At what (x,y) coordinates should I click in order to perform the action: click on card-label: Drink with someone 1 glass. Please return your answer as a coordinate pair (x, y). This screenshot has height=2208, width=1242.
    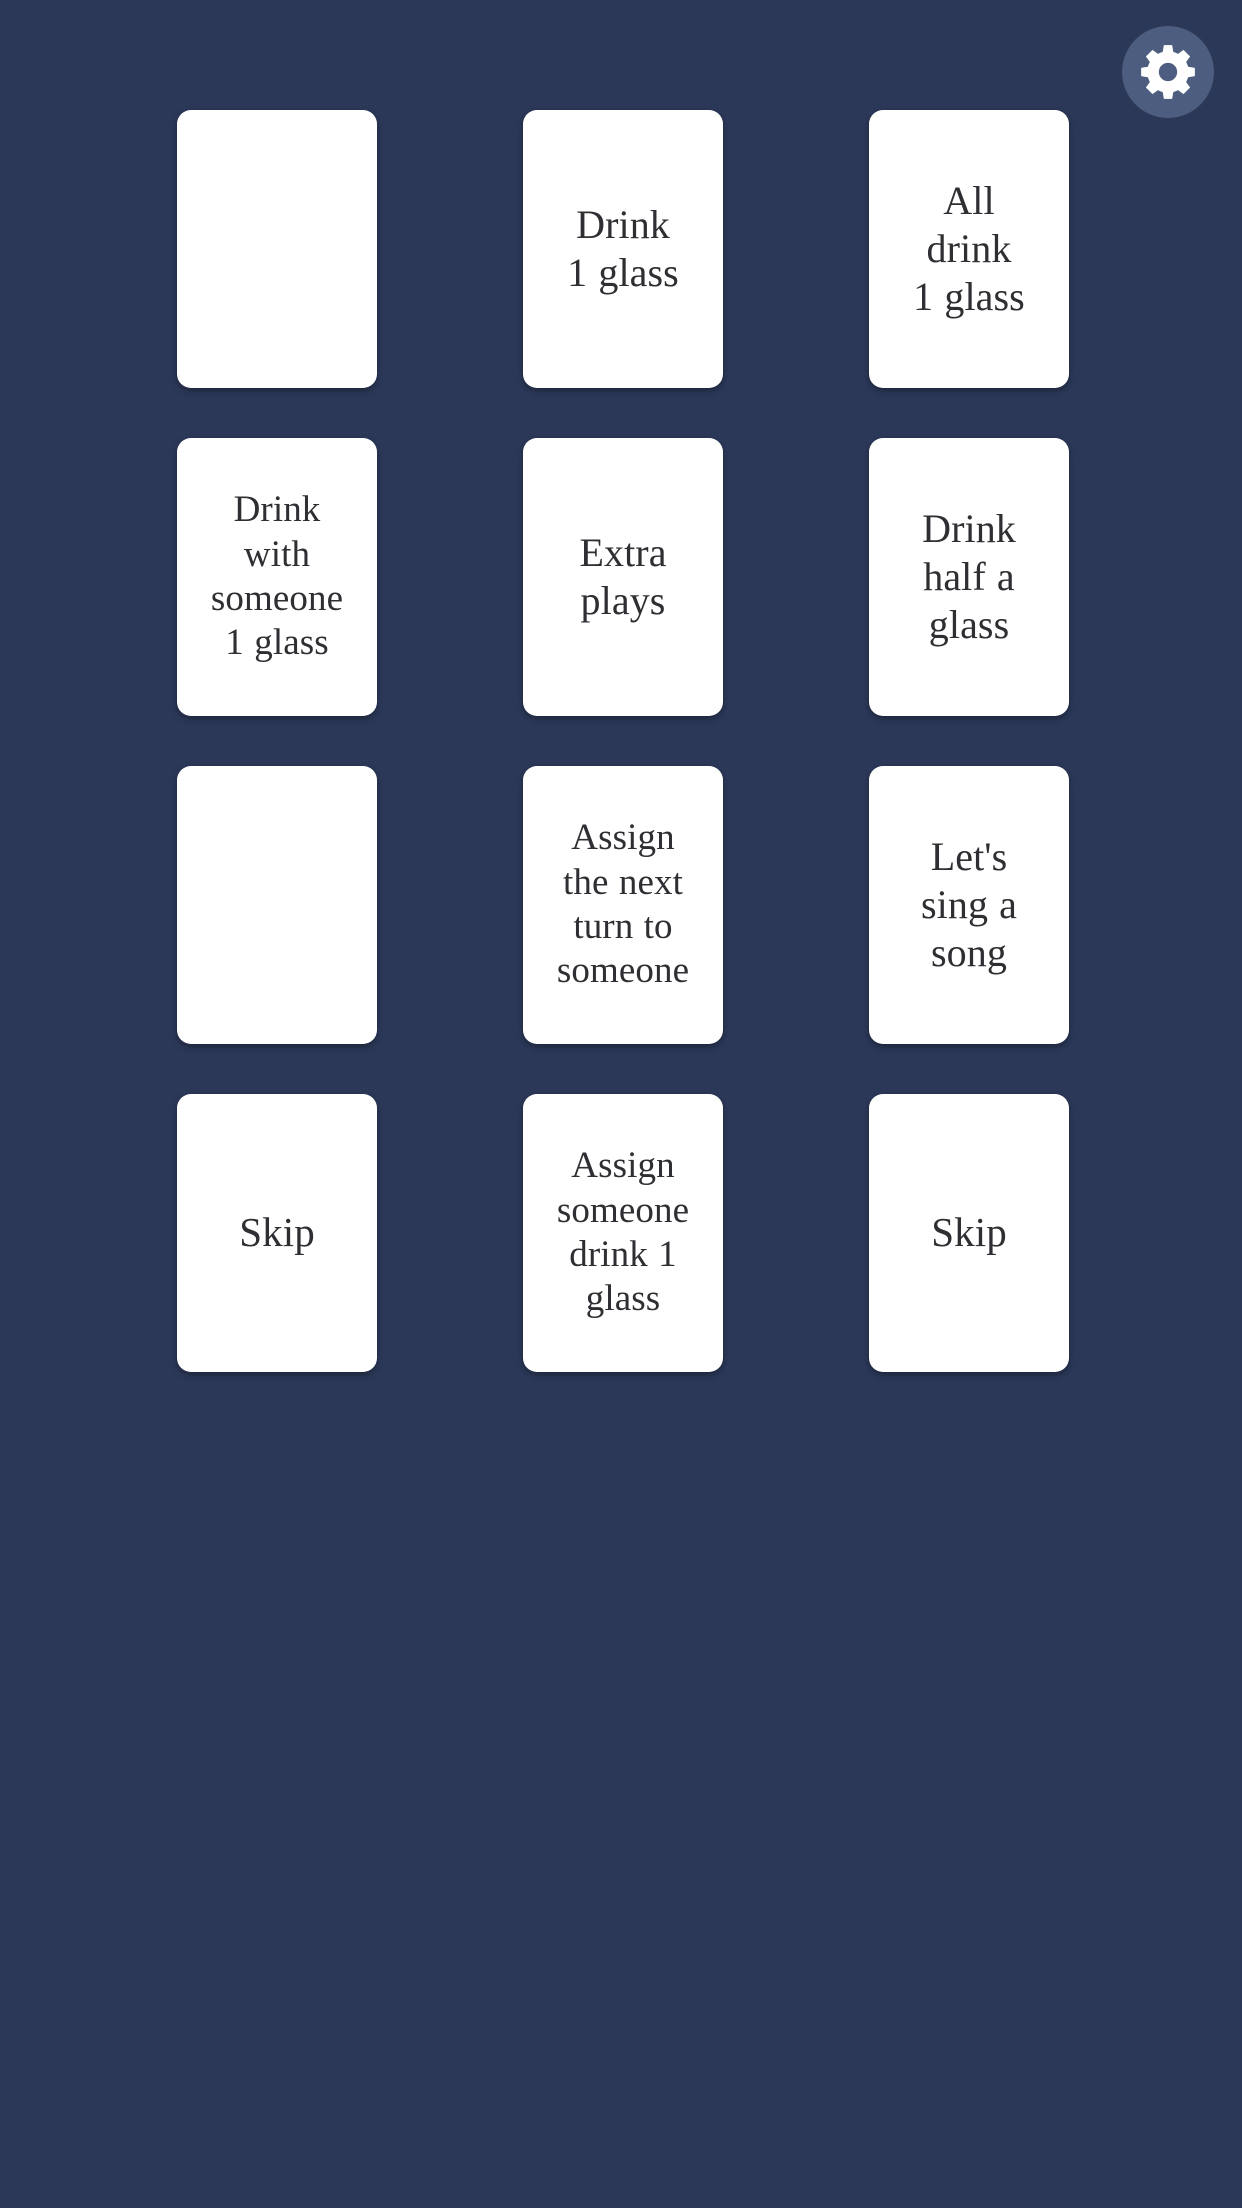
    Looking at the image, I should click on (277, 576).